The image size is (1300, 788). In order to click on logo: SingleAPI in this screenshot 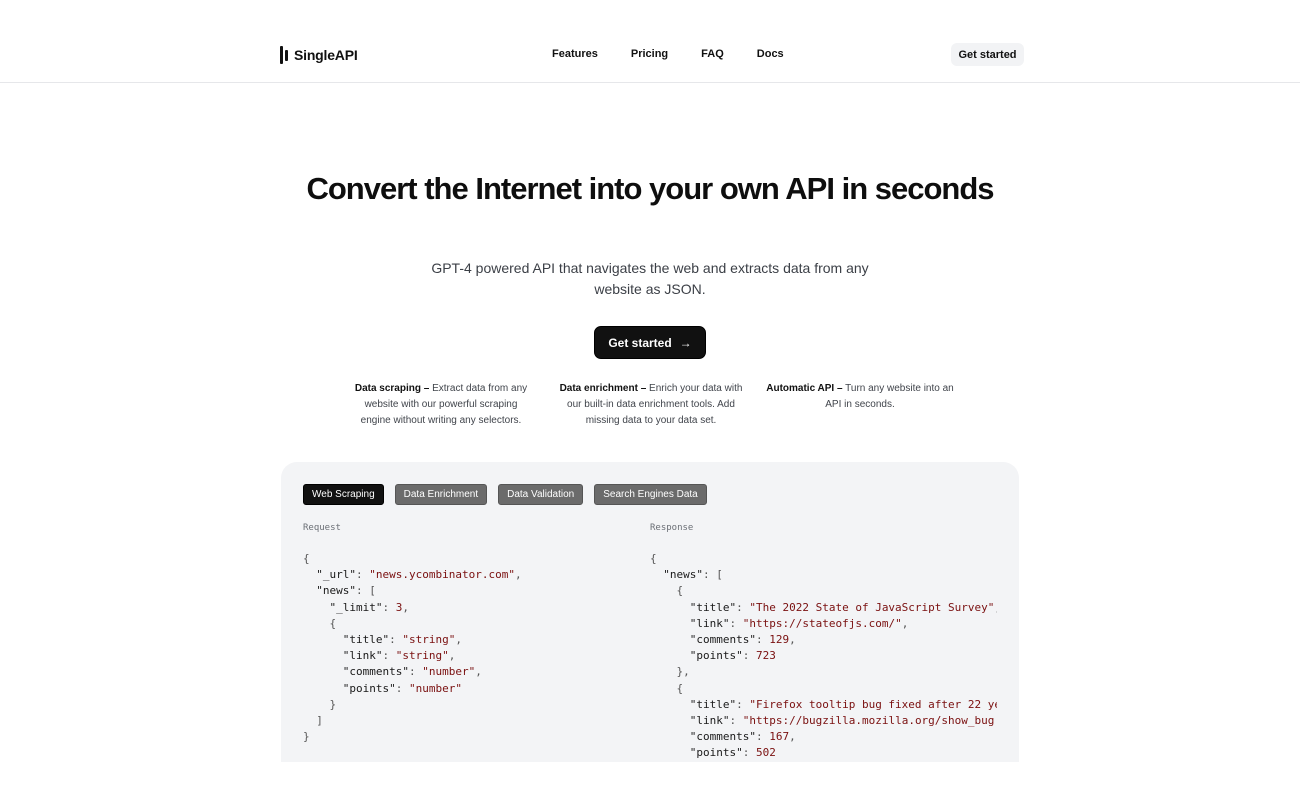, I will do `click(319, 55)`.